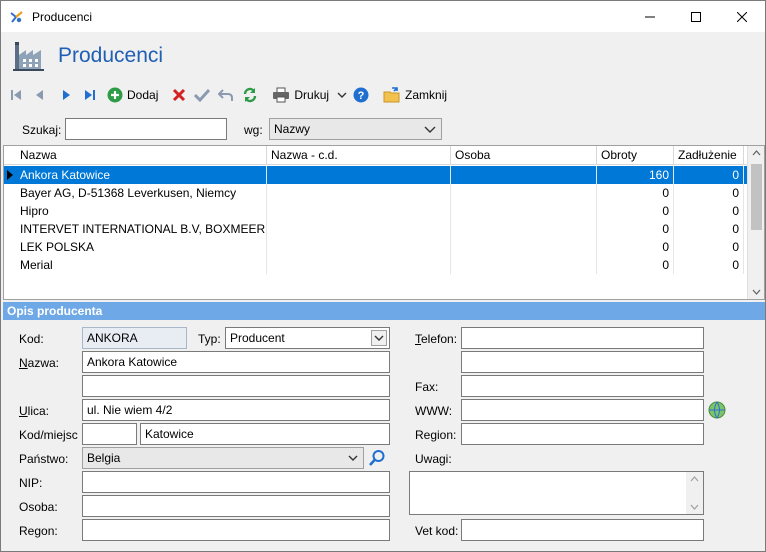  I want to click on search-by-select: Nazwy, so click(355, 129).